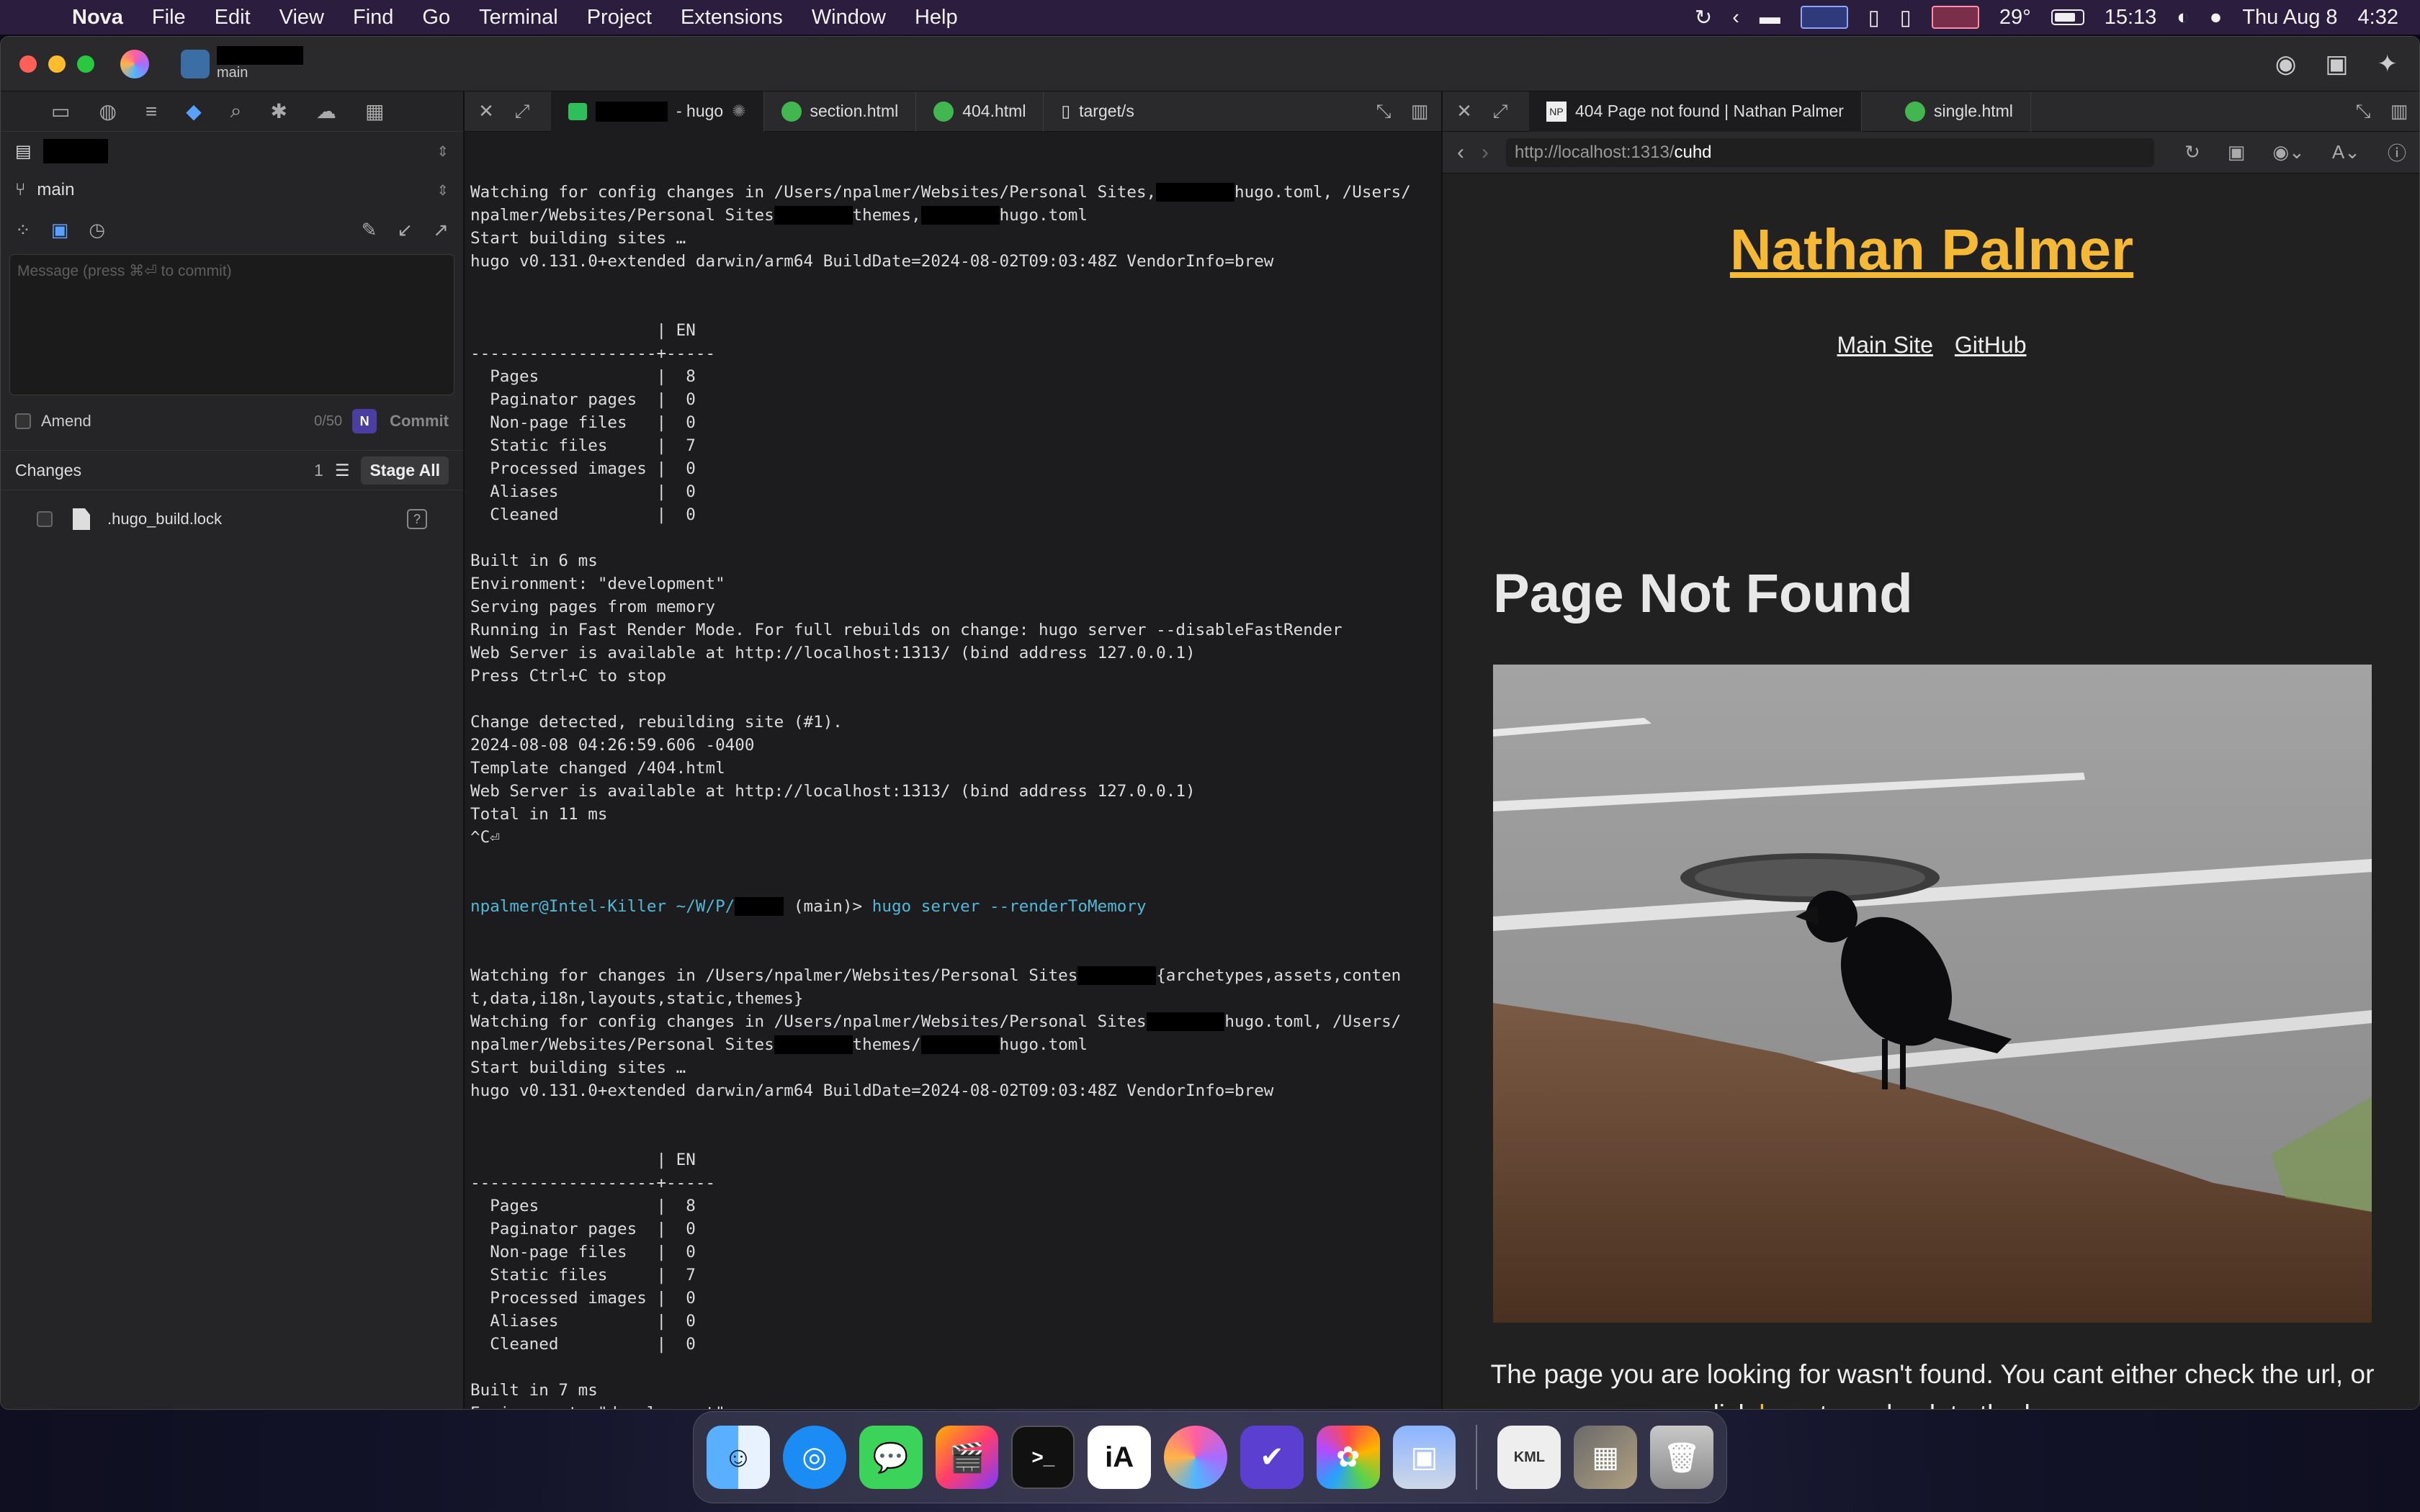 The width and height of the screenshot is (2420, 1512). What do you see at coordinates (2237, 152) in the screenshot?
I see `web-inspector-icon: ▣` at bounding box center [2237, 152].